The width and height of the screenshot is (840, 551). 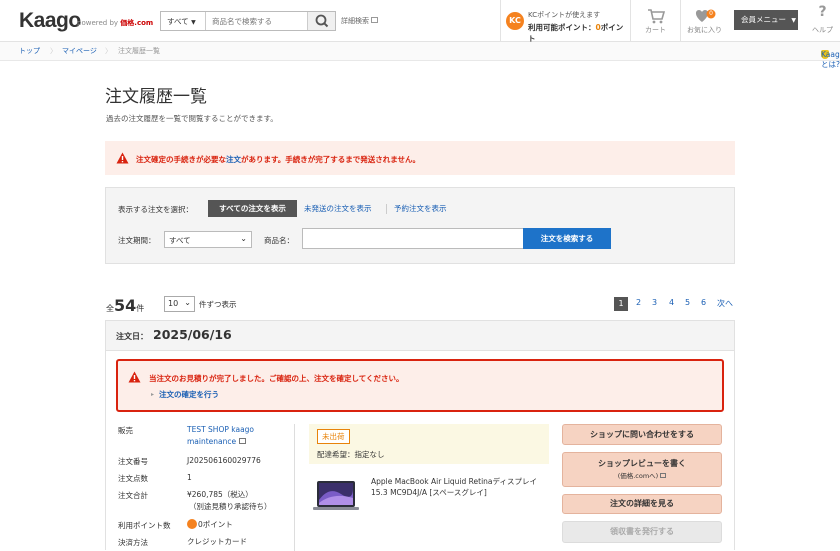 What do you see at coordinates (276, 378) in the screenshot?
I see `estimate-alert-message: 当注文のお見積りが完了しました。ご確認の上、注文を確定してください。` at bounding box center [276, 378].